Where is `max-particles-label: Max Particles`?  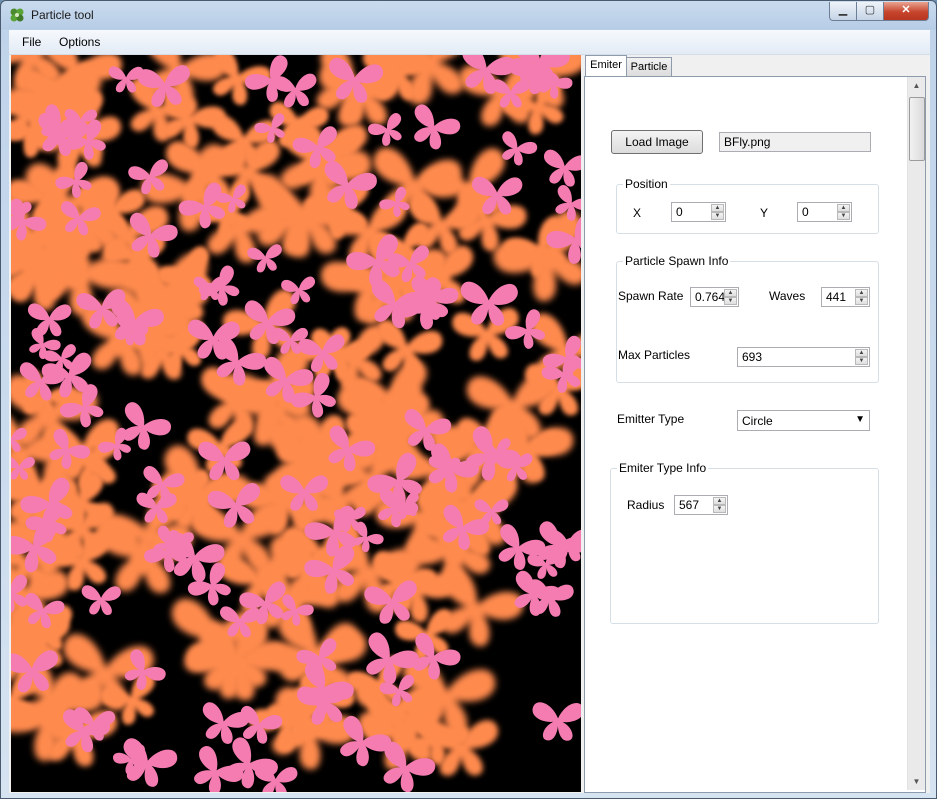
max-particles-label: Max Particles is located at coordinates (654, 355).